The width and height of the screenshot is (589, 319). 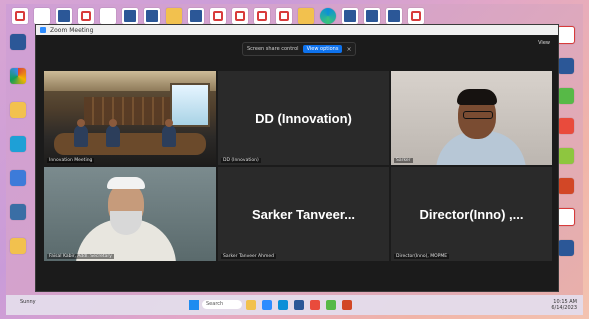 What do you see at coordinates (80, 256) in the screenshot?
I see `participant-caption: Faisal Kabir, Addl. Secretary` at bounding box center [80, 256].